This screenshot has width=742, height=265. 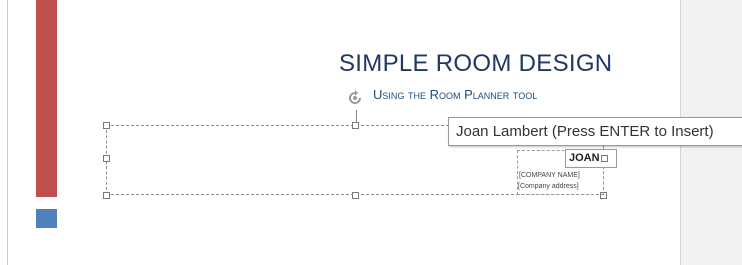 I want to click on company-name-placeholder: [COMPANY NAME], so click(x=549, y=175).